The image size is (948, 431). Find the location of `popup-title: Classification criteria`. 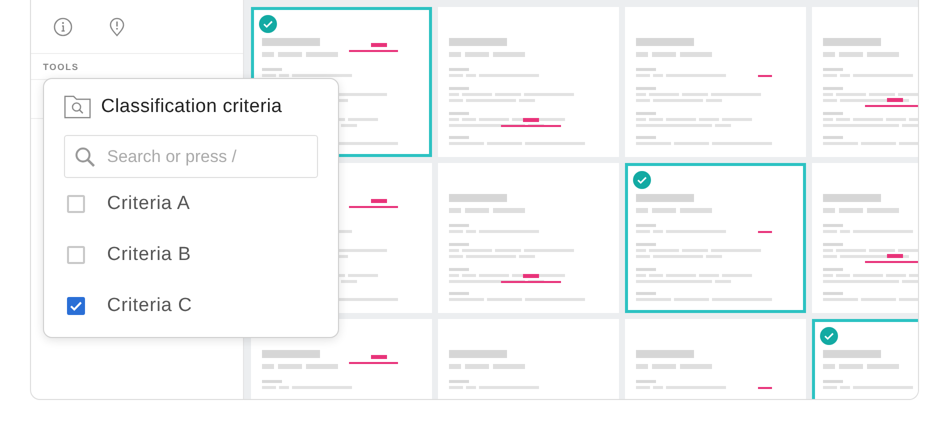

popup-title: Classification criteria is located at coordinates (191, 107).